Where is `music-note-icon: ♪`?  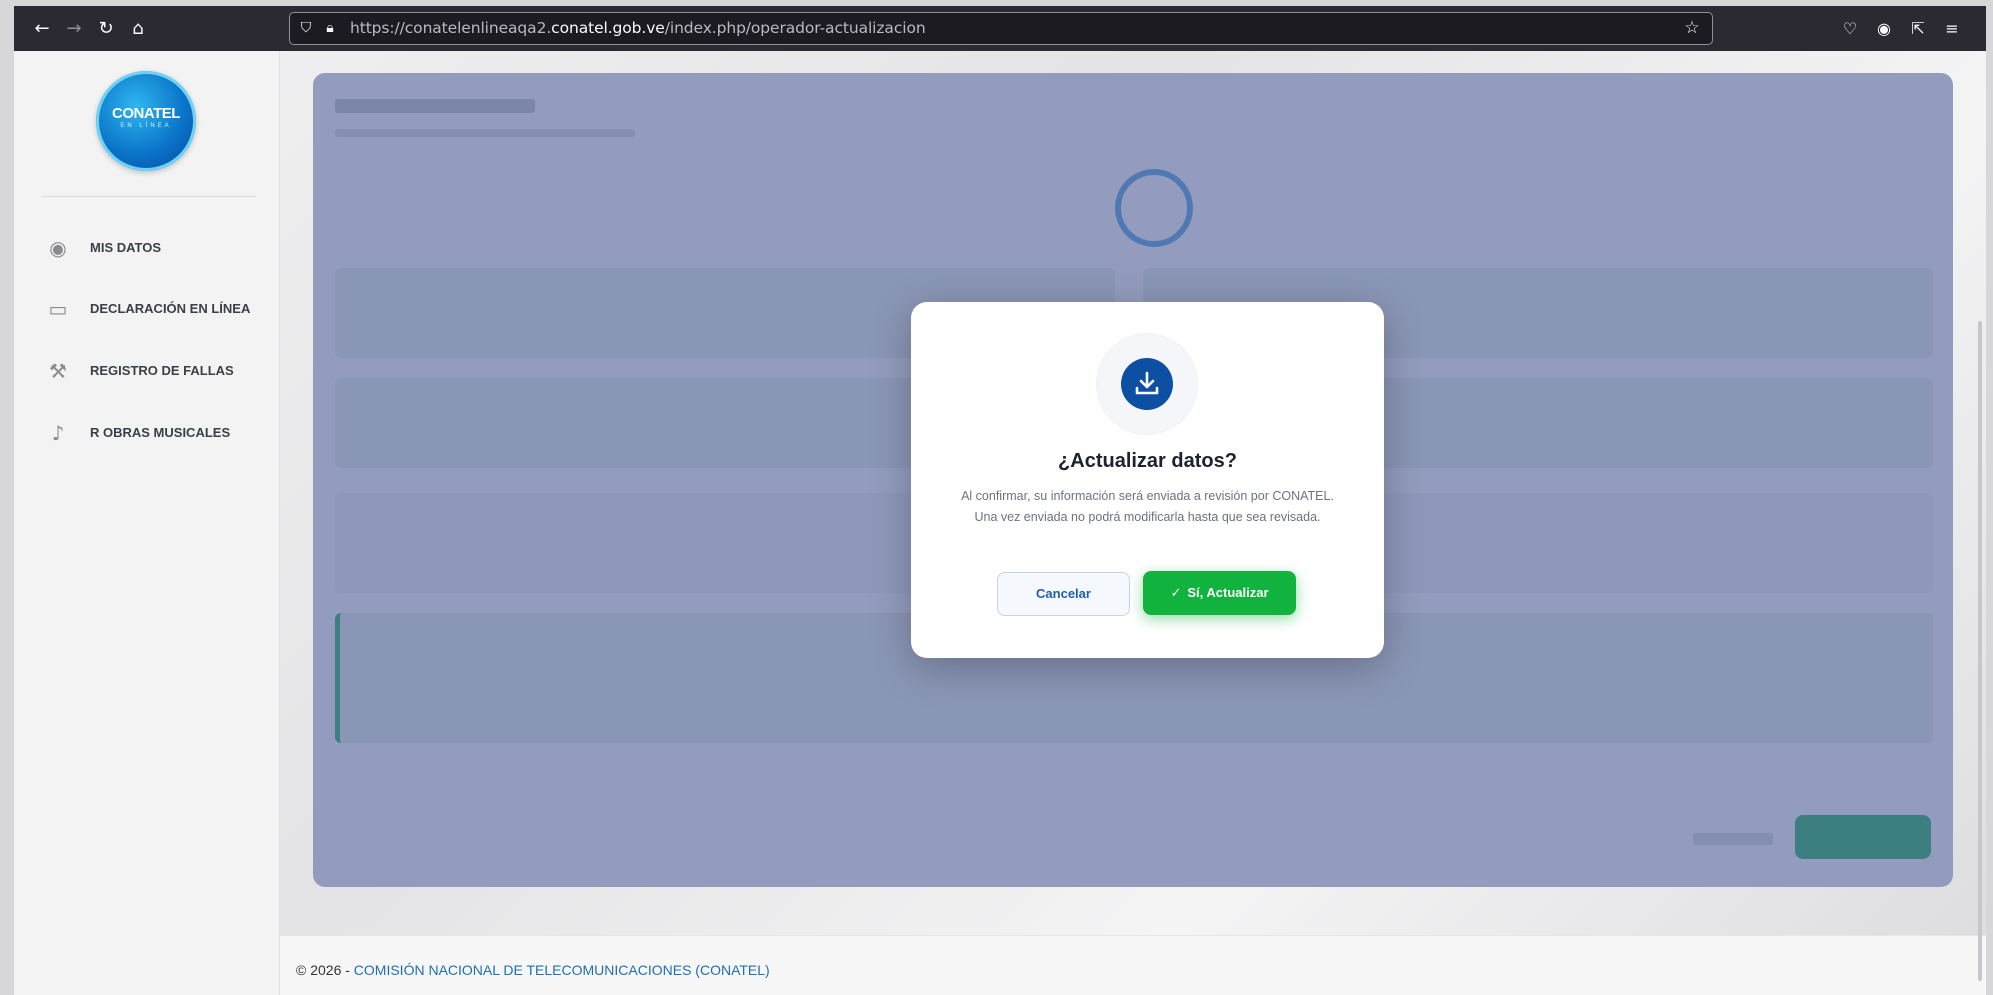 music-note-icon: ♪ is located at coordinates (58, 433).